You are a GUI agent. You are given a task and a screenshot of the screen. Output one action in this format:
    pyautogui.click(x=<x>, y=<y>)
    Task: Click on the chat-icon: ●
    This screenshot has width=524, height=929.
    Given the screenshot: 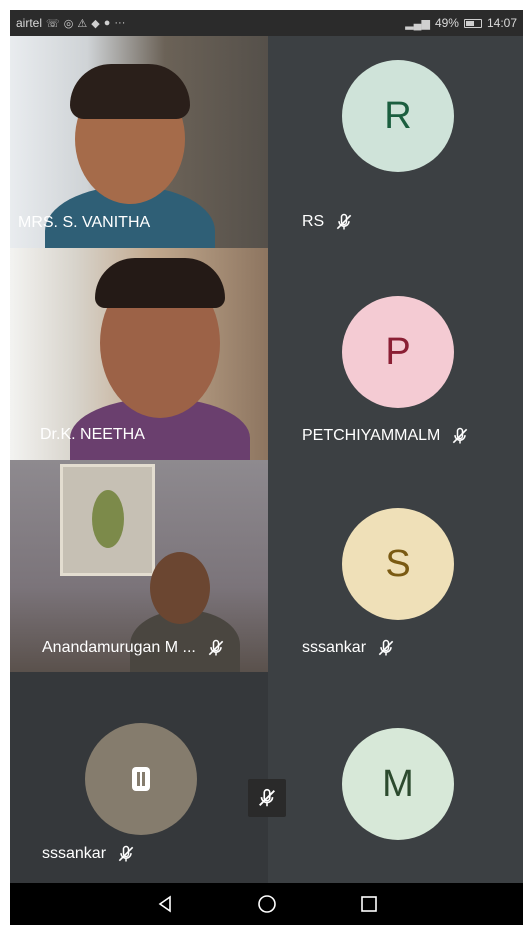 What is the action you would take?
    pyautogui.click(x=107, y=23)
    